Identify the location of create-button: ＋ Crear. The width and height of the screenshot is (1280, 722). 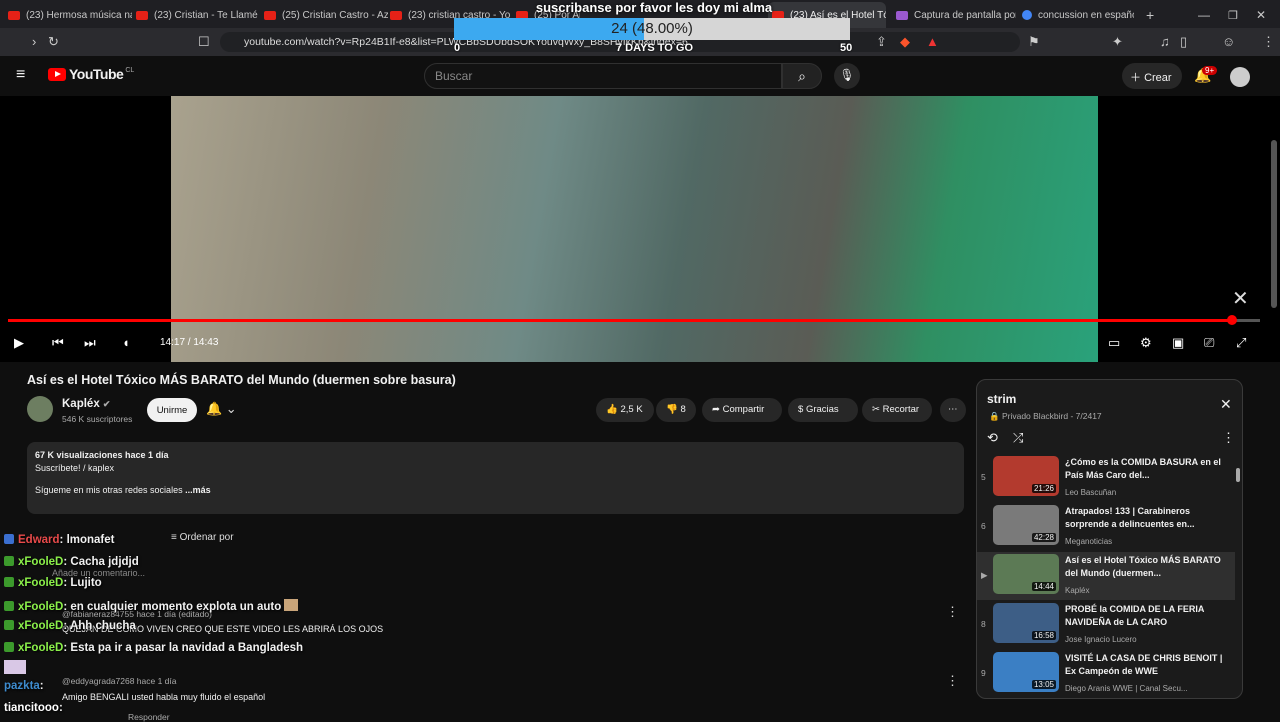
(1152, 76).